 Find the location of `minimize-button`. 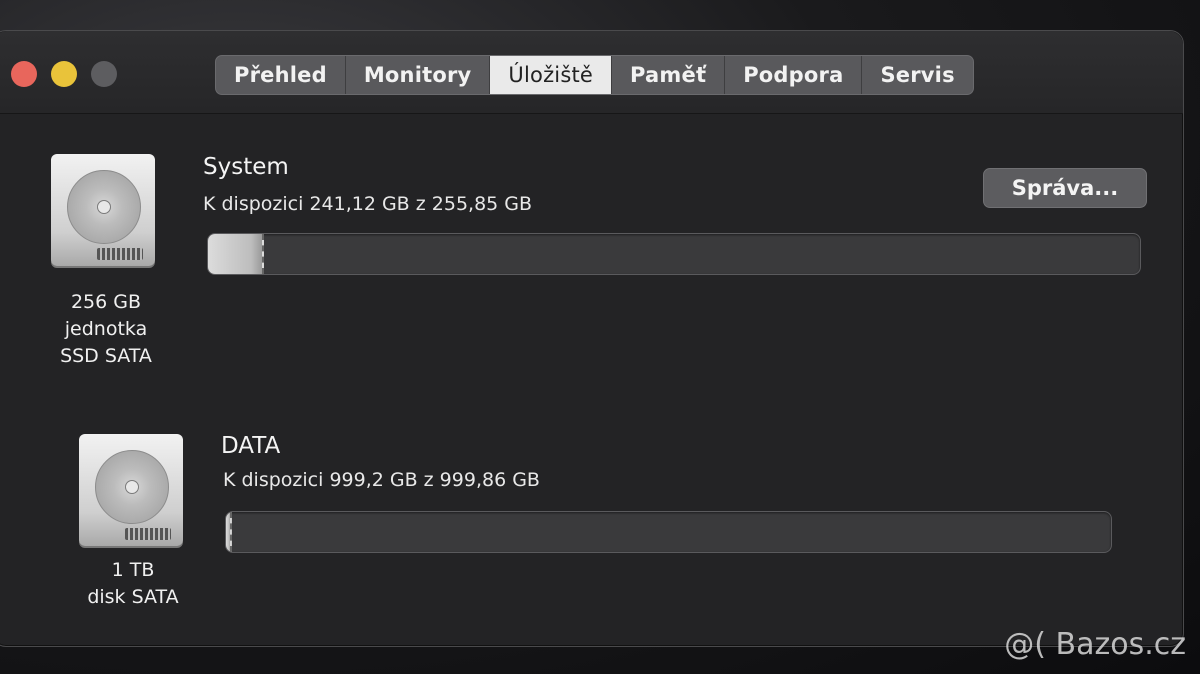

minimize-button is located at coordinates (64, 74).